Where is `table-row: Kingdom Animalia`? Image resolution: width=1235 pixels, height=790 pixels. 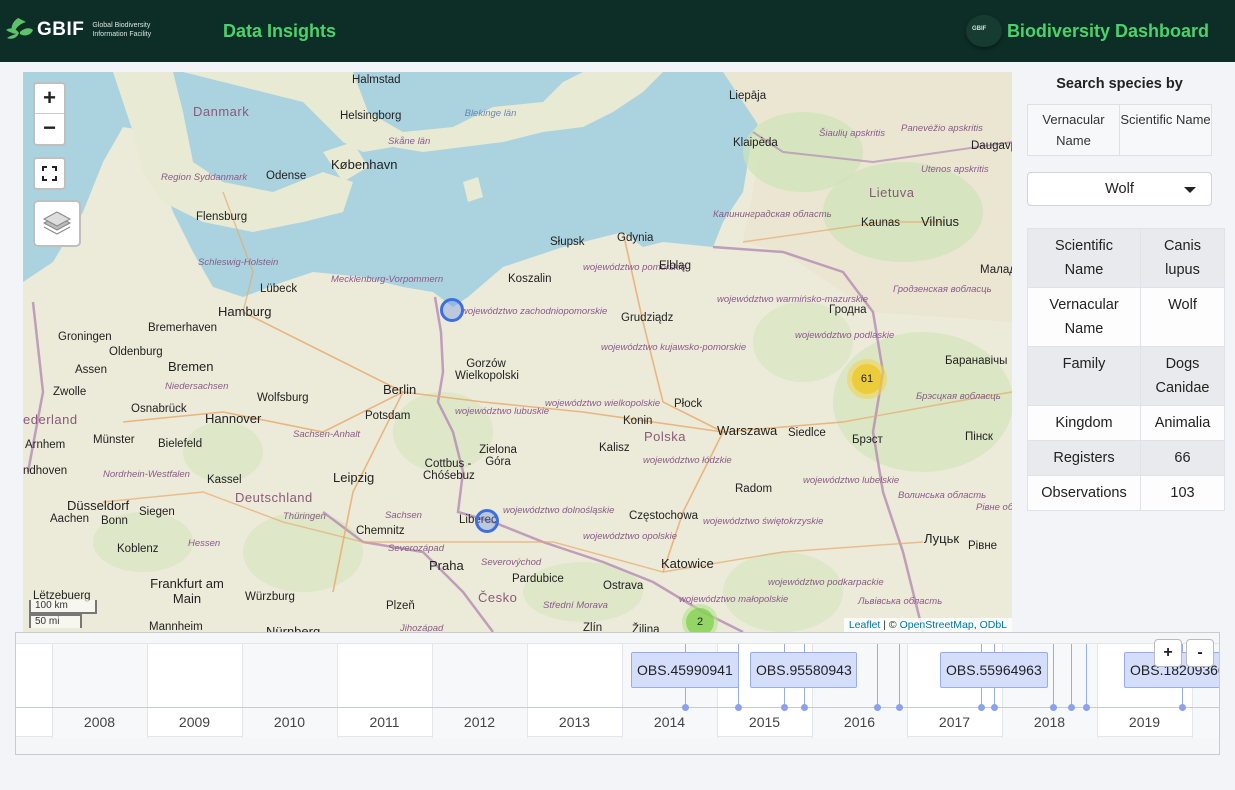
table-row: Kingdom Animalia is located at coordinates (1126, 423).